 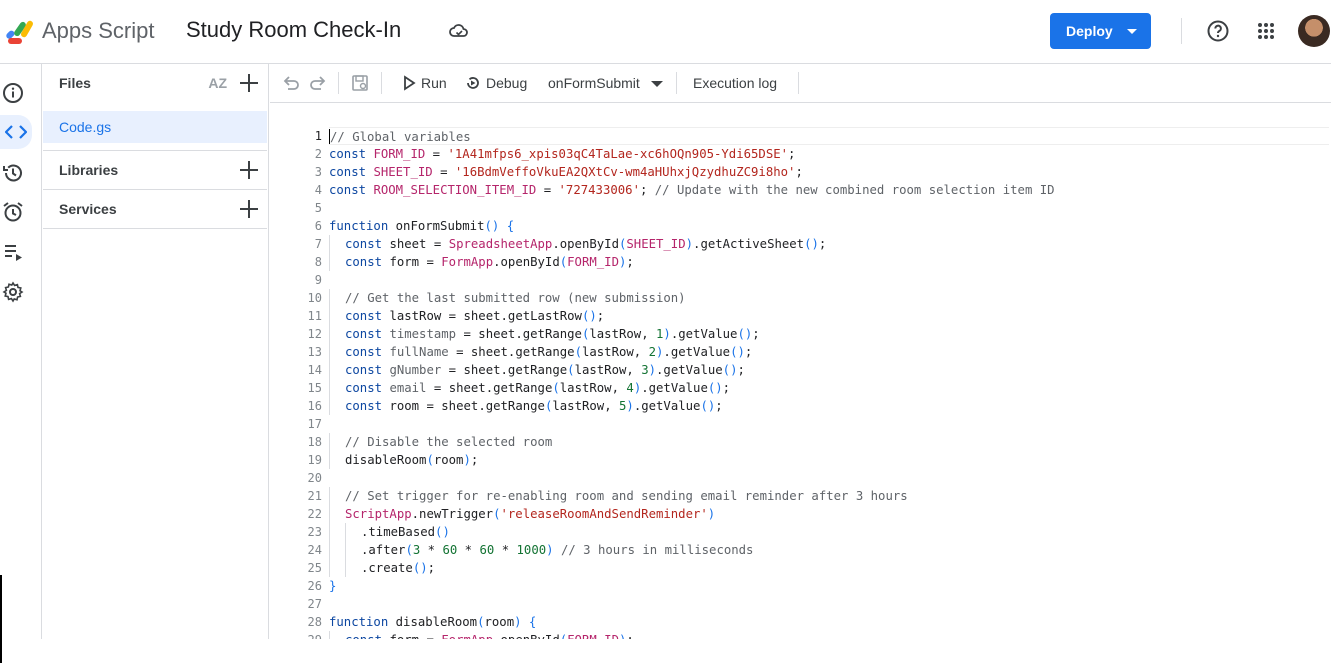 I want to click on apps-grid-icon, so click(x=1266, y=31).